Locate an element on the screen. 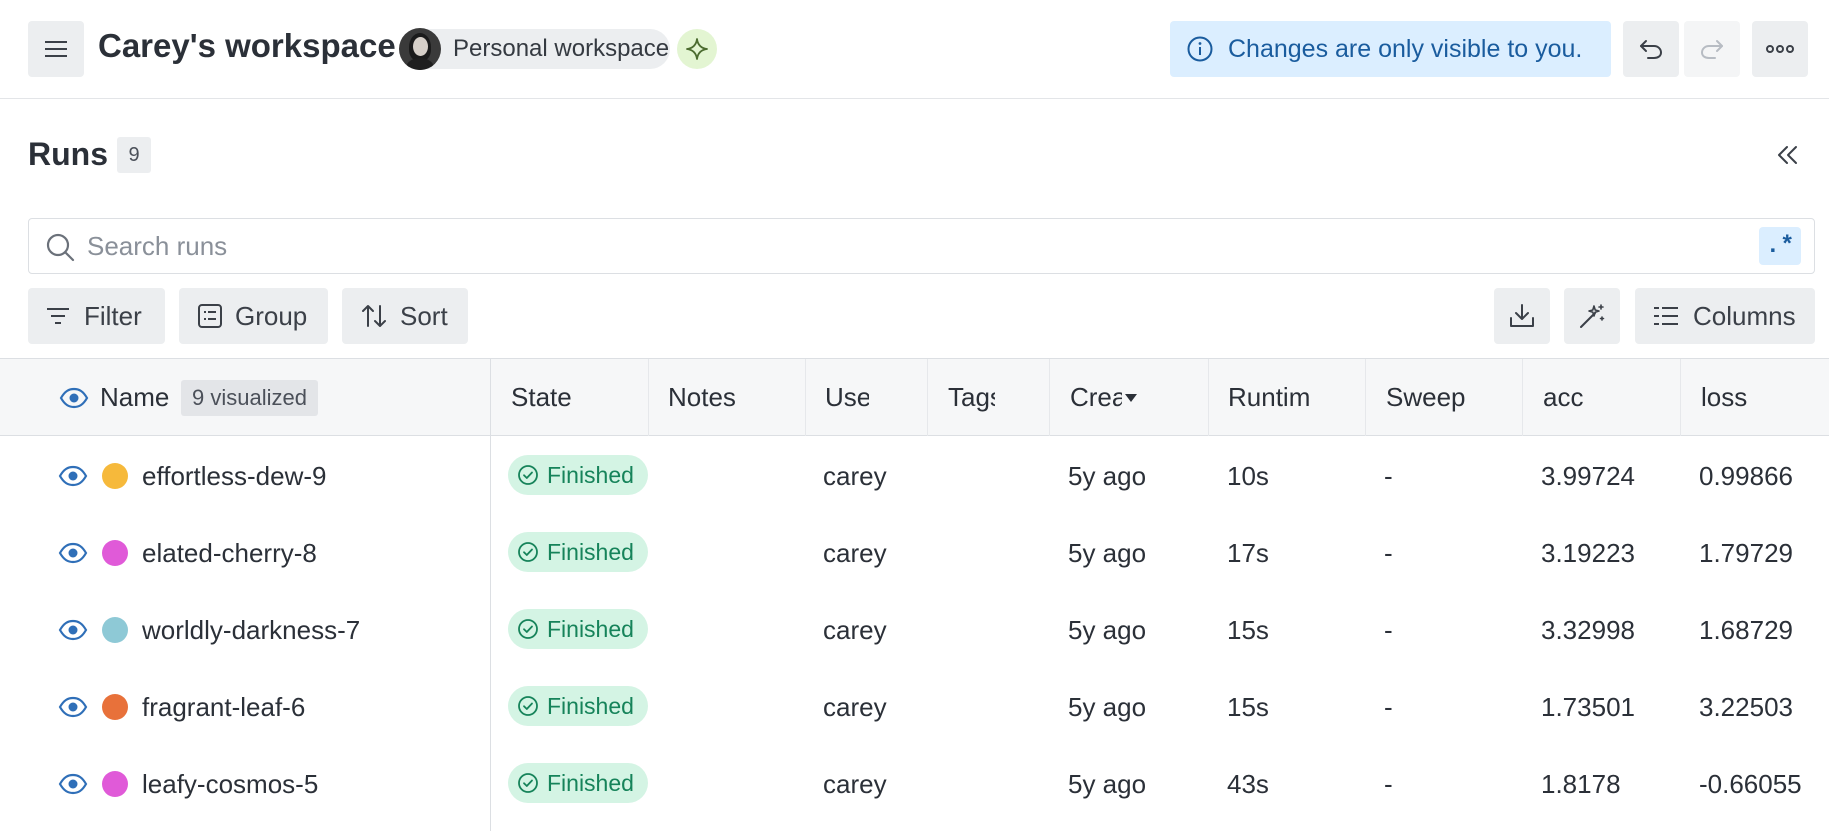 This screenshot has height=831, width=1829. run-name-link: effortless-dew-9 is located at coordinates (234, 476).